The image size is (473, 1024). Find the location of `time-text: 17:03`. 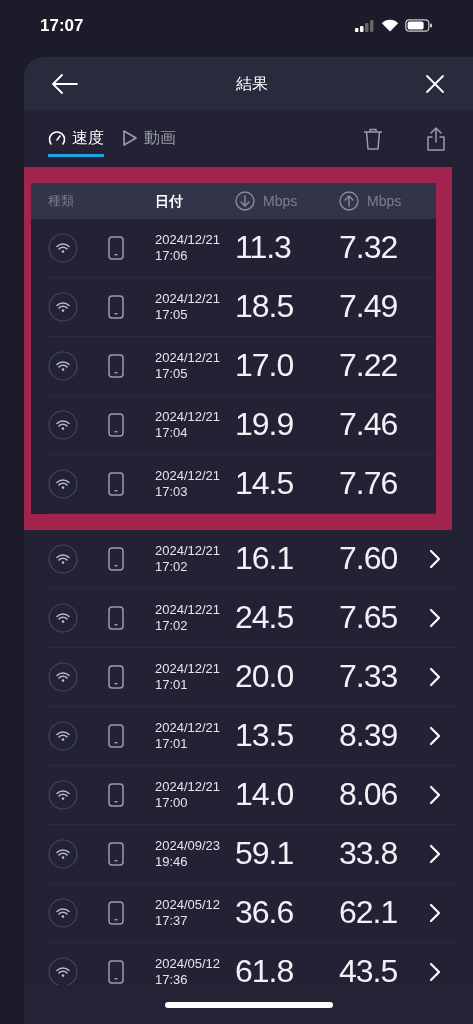

time-text: 17:03 is located at coordinates (172, 492).